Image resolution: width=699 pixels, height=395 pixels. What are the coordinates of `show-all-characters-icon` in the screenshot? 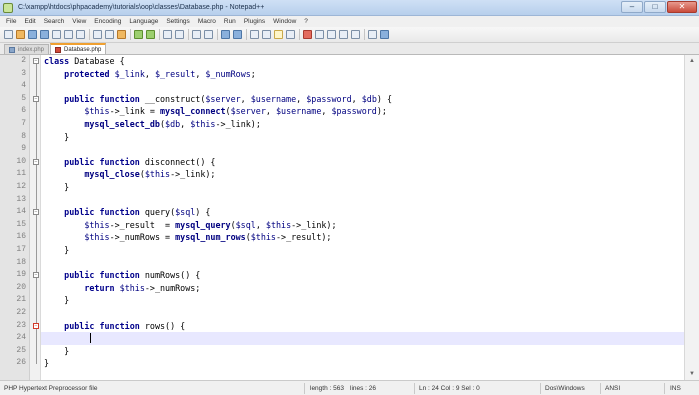 It's located at (266, 34).